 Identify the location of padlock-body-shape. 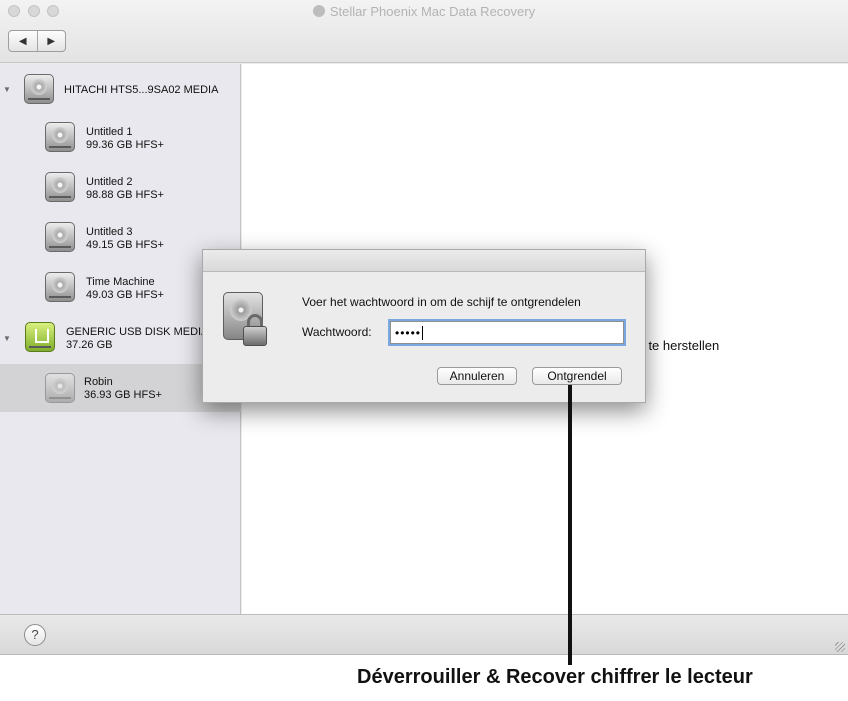
(255, 336).